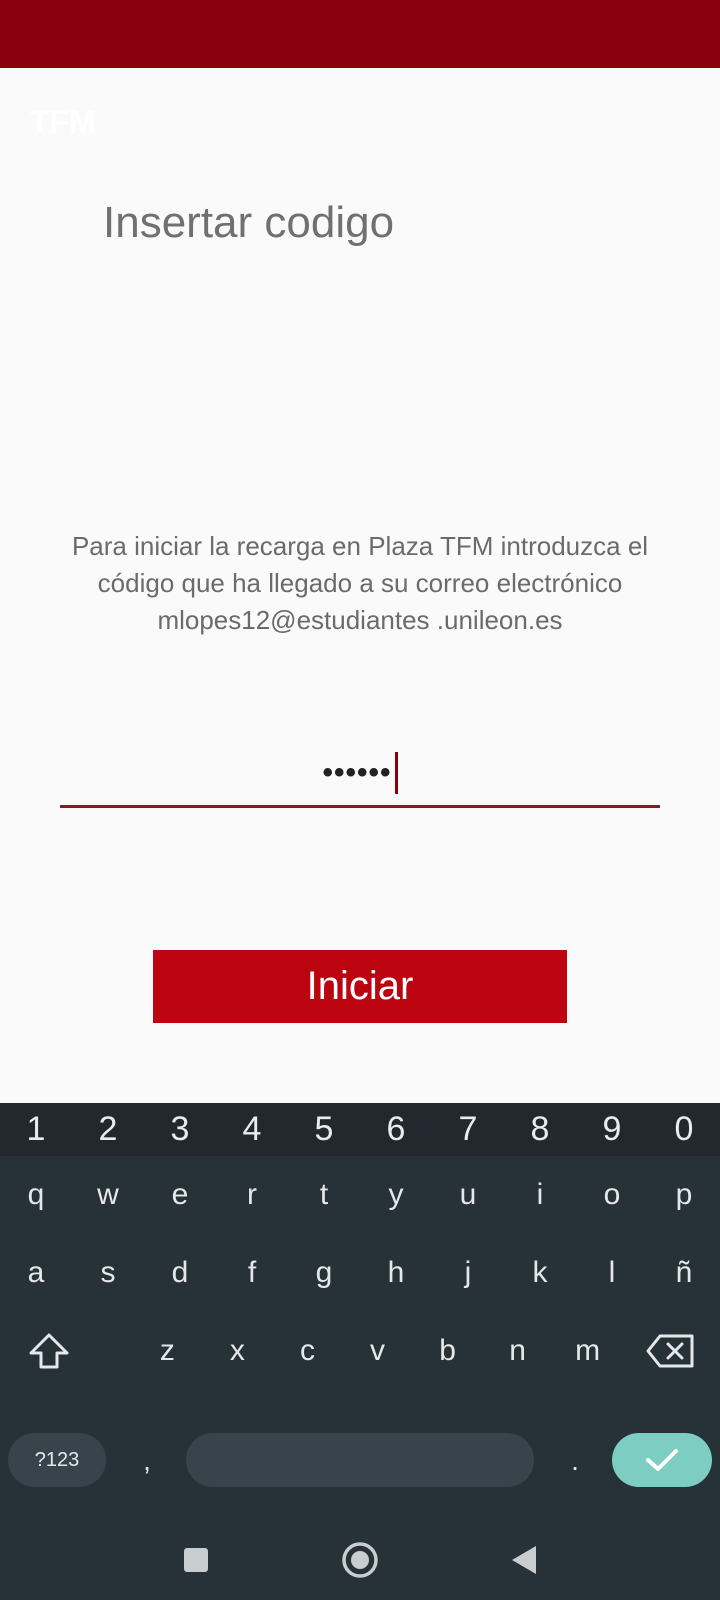 Image resolution: width=720 pixels, height=1600 pixels. I want to click on key-f: f, so click(252, 1273).